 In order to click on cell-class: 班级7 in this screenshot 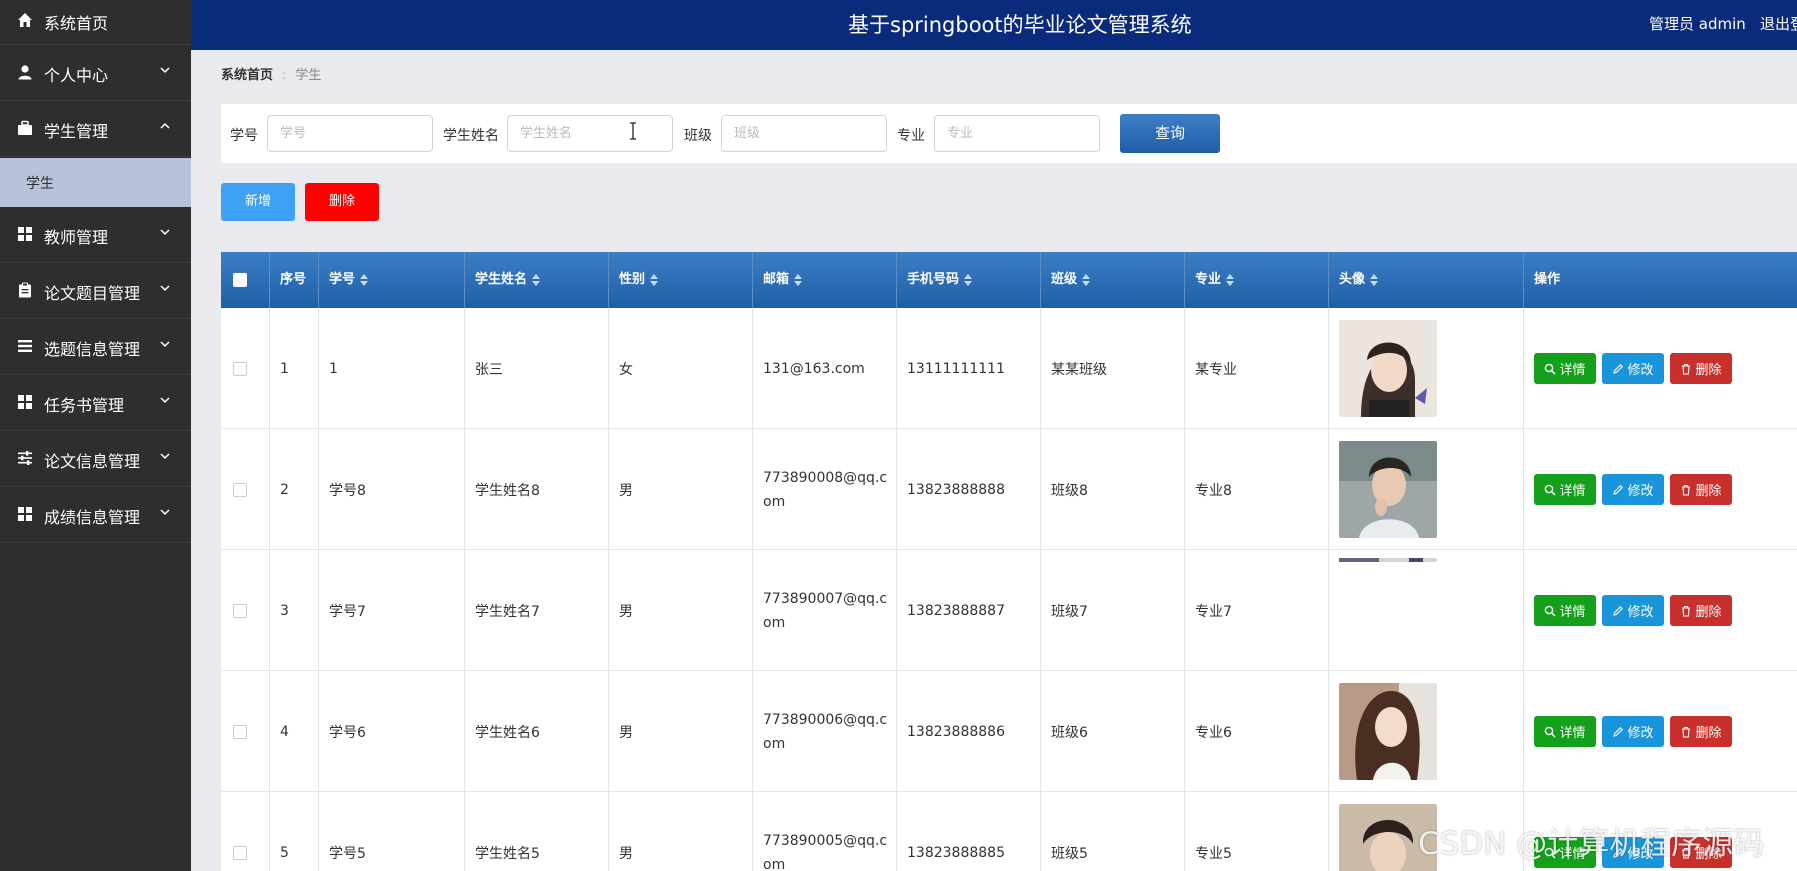, I will do `click(1113, 610)`.